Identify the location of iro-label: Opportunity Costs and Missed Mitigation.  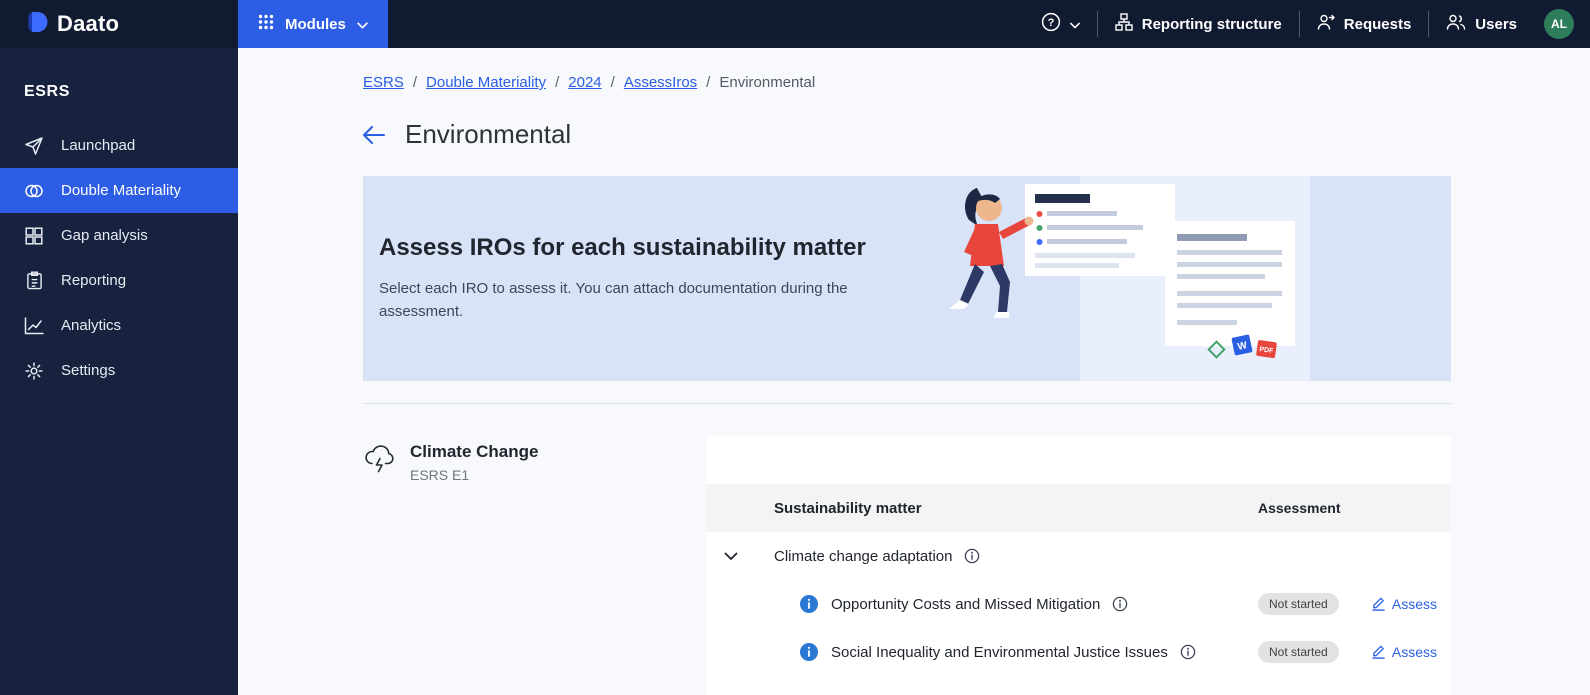
(966, 604).